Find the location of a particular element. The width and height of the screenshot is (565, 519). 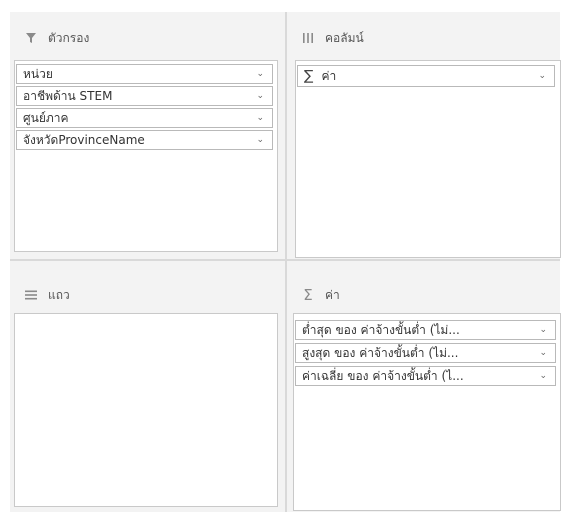

field-label: หน่วย is located at coordinates (38, 73).